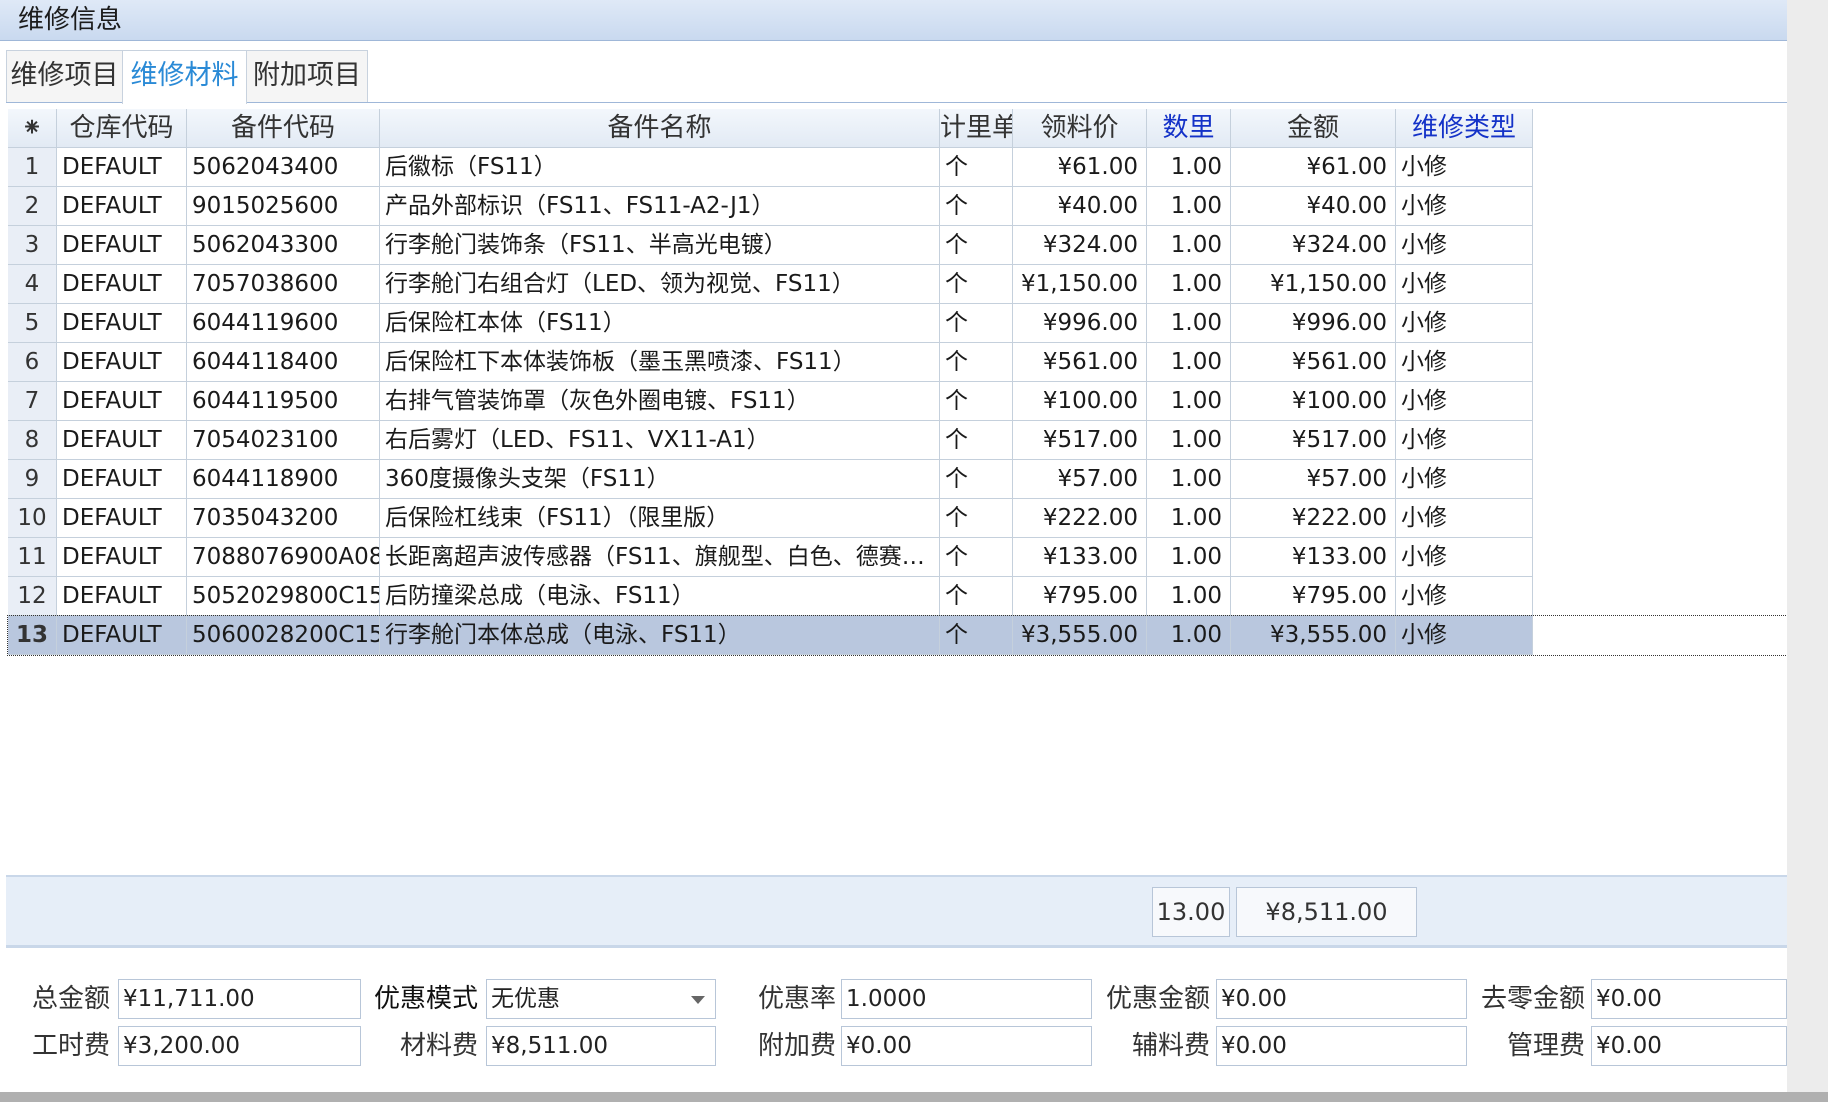 This screenshot has width=1828, height=1102. What do you see at coordinates (1313, 518) in the screenshot?
I see `amount-cell: ¥222.00` at bounding box center [1313, 518].